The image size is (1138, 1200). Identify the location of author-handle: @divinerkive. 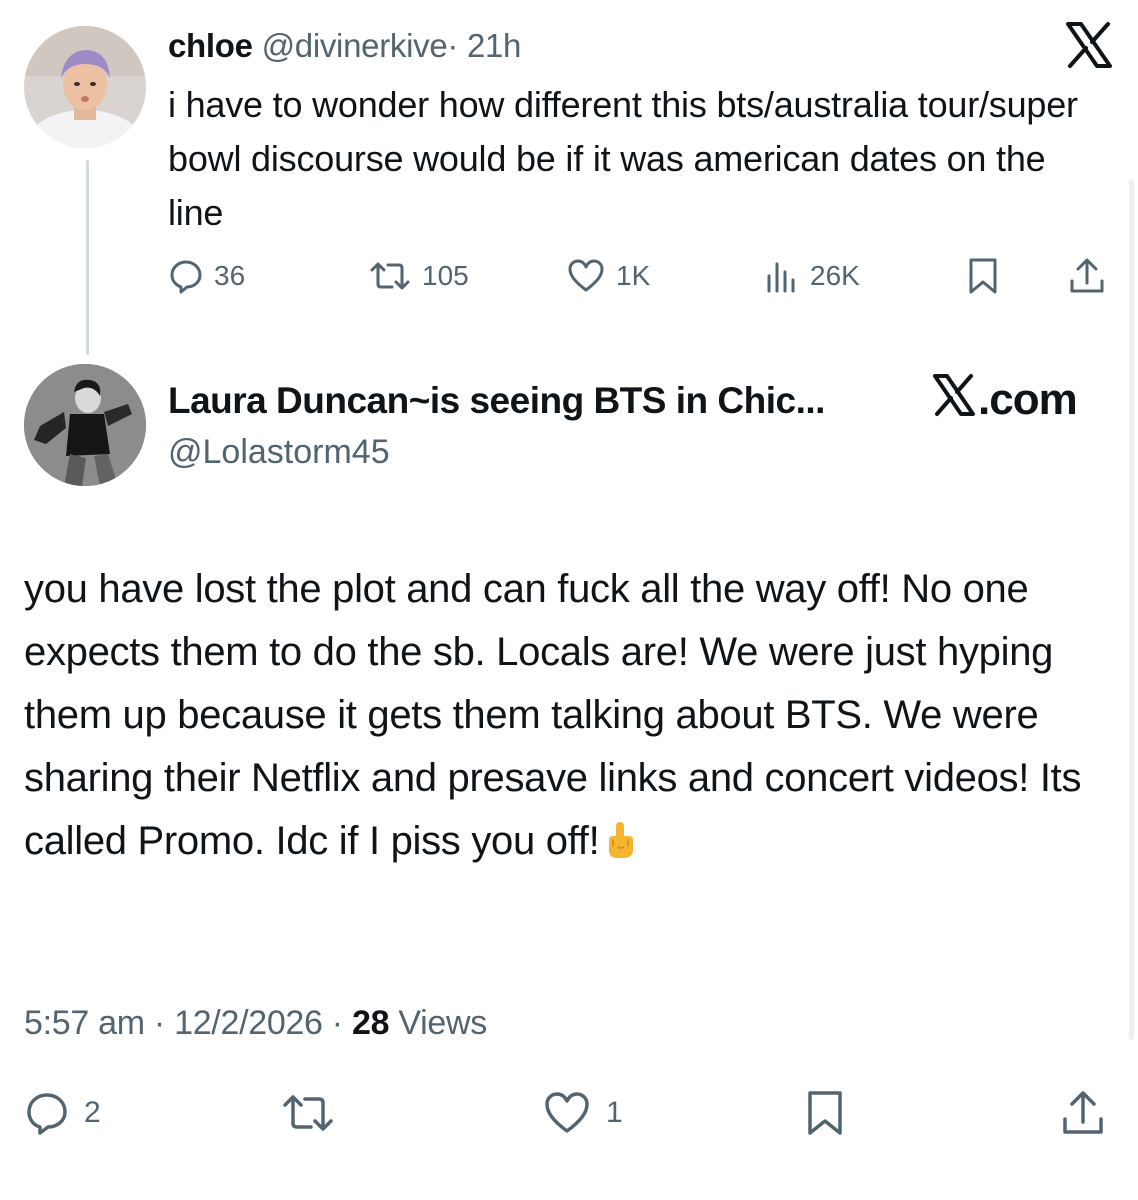
(355, 45).